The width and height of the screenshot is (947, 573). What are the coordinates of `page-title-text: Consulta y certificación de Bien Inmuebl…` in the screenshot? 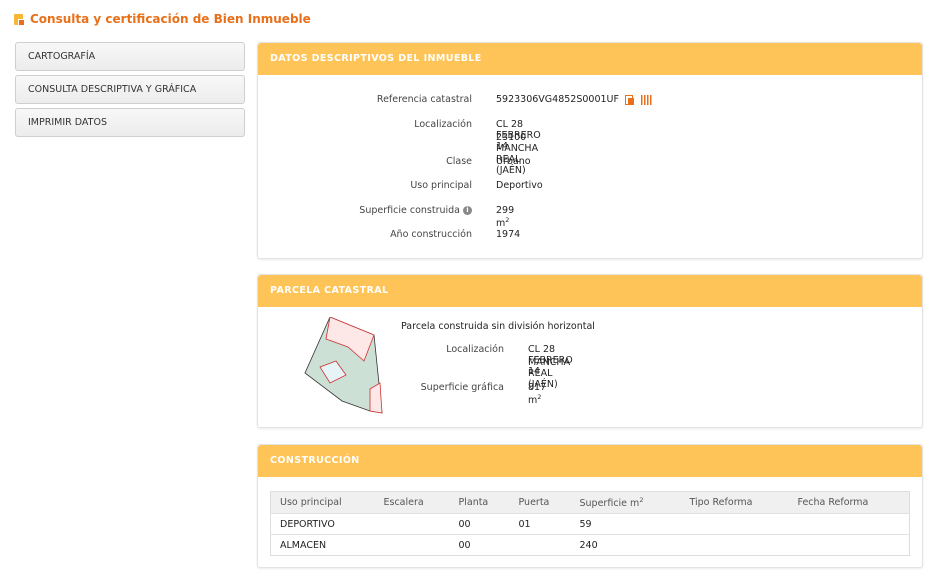 It's located at (170, 19).